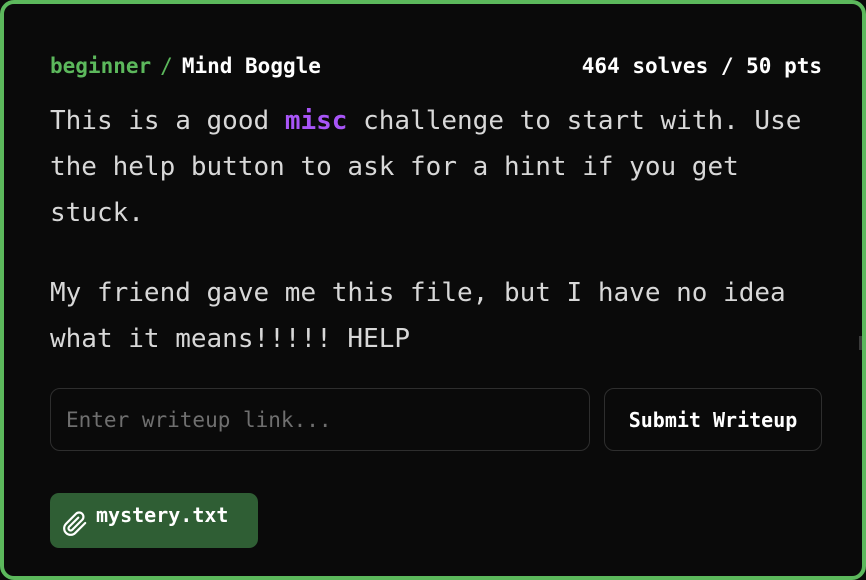  What do you see at coordinates (101, 66) in the screenshot?
I see `category-label: beginner` at bounding box center [101, 66].